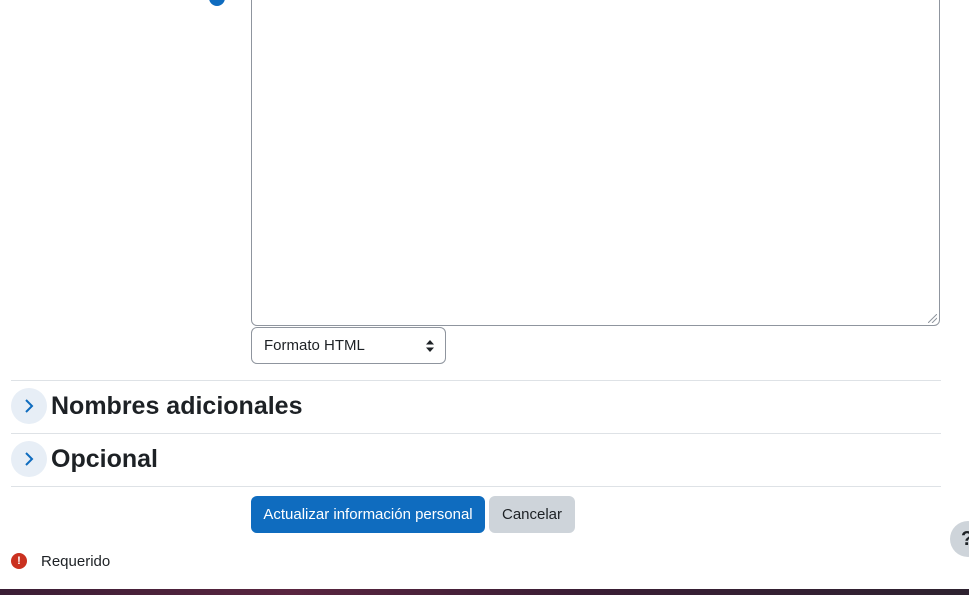  I want to click on required-legend: ! Requerido, so click(60, 561).